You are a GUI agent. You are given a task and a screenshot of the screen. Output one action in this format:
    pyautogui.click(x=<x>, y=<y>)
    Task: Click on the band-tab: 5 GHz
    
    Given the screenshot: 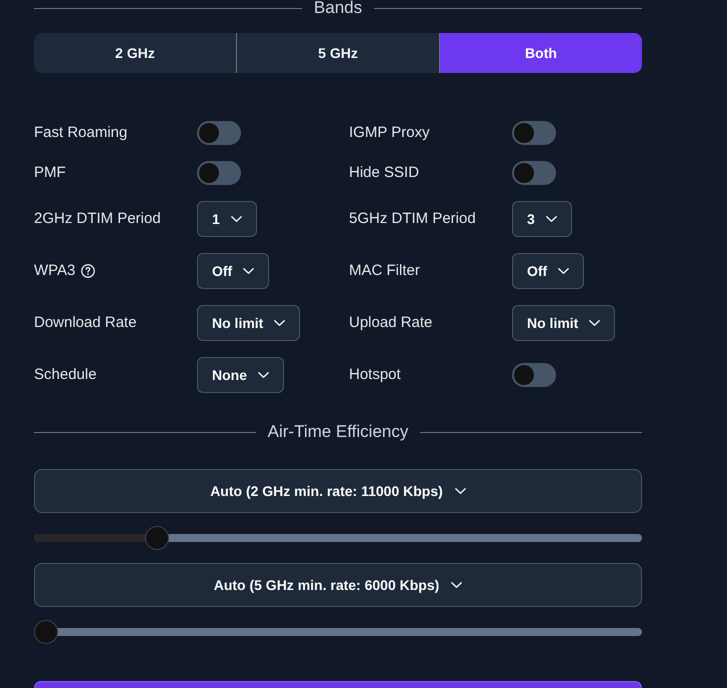 What is the action you would take?
    pyautogui.click(x=338, y=53)
    